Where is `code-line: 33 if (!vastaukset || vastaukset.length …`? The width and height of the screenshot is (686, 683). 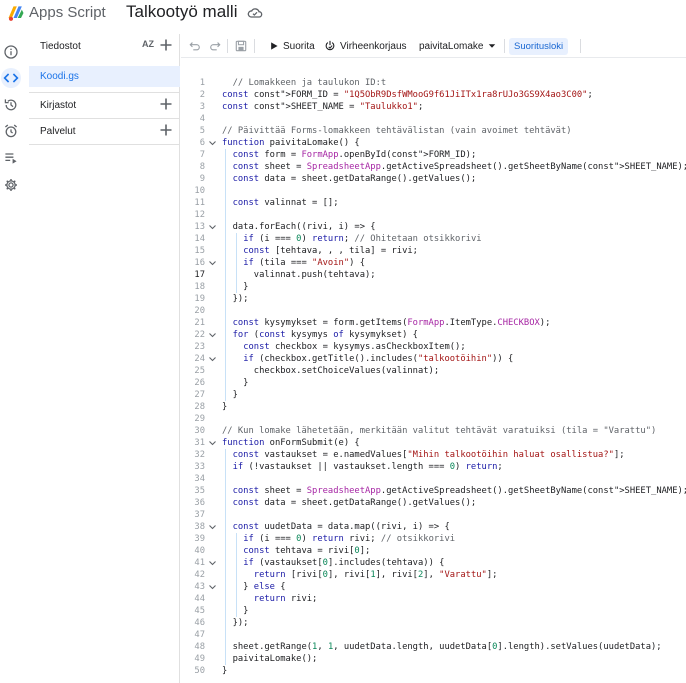 code-line: 33 if (!vastaukset || vastaukset.length … is located at coordinates (433, 467).